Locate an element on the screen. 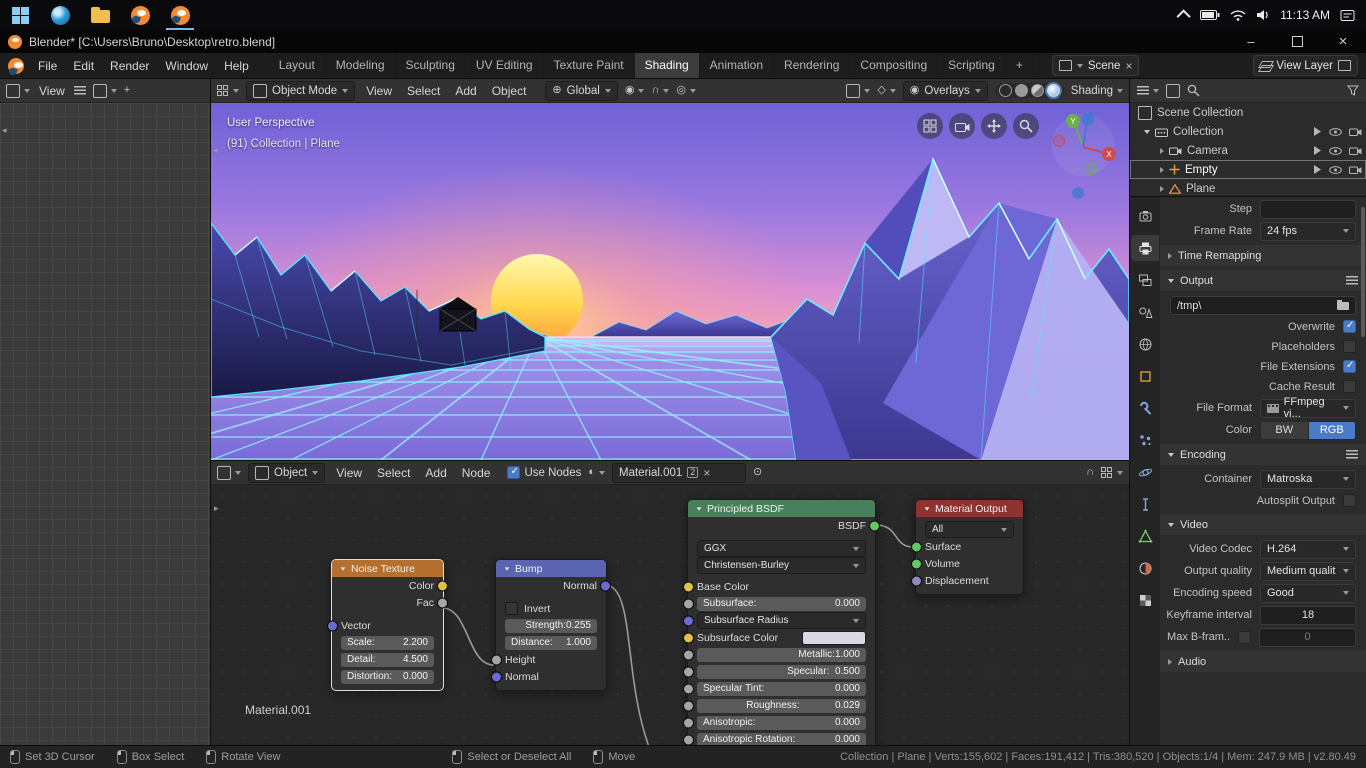 The image size is (1366, 768). eye-icon is located at coordinates (1335, 150).